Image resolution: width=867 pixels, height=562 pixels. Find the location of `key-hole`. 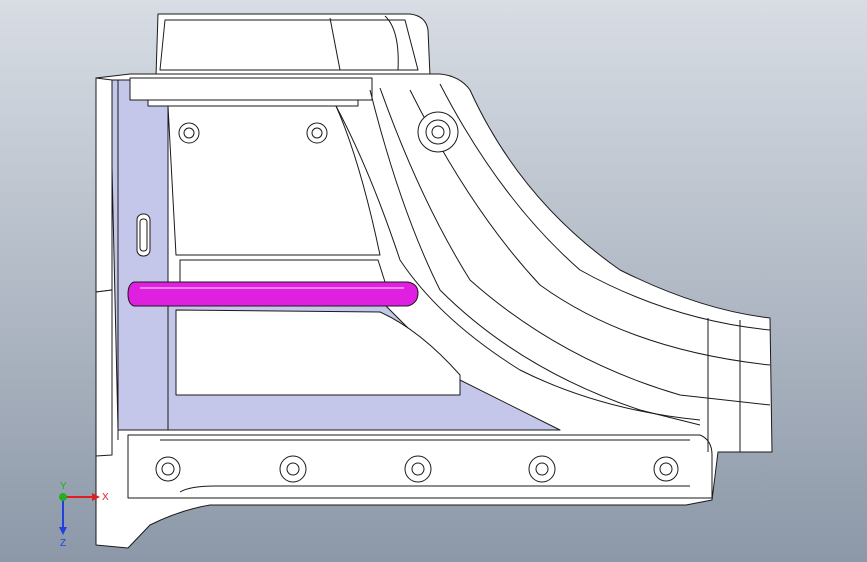

key-hole is located at coordinates (438, 132).